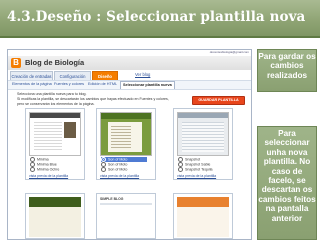 The image size is (320, 240). What do you see at coordinates (287, 66) in the screenshot?
I see `callout-line: cambios` at bounding box center [287, 66].